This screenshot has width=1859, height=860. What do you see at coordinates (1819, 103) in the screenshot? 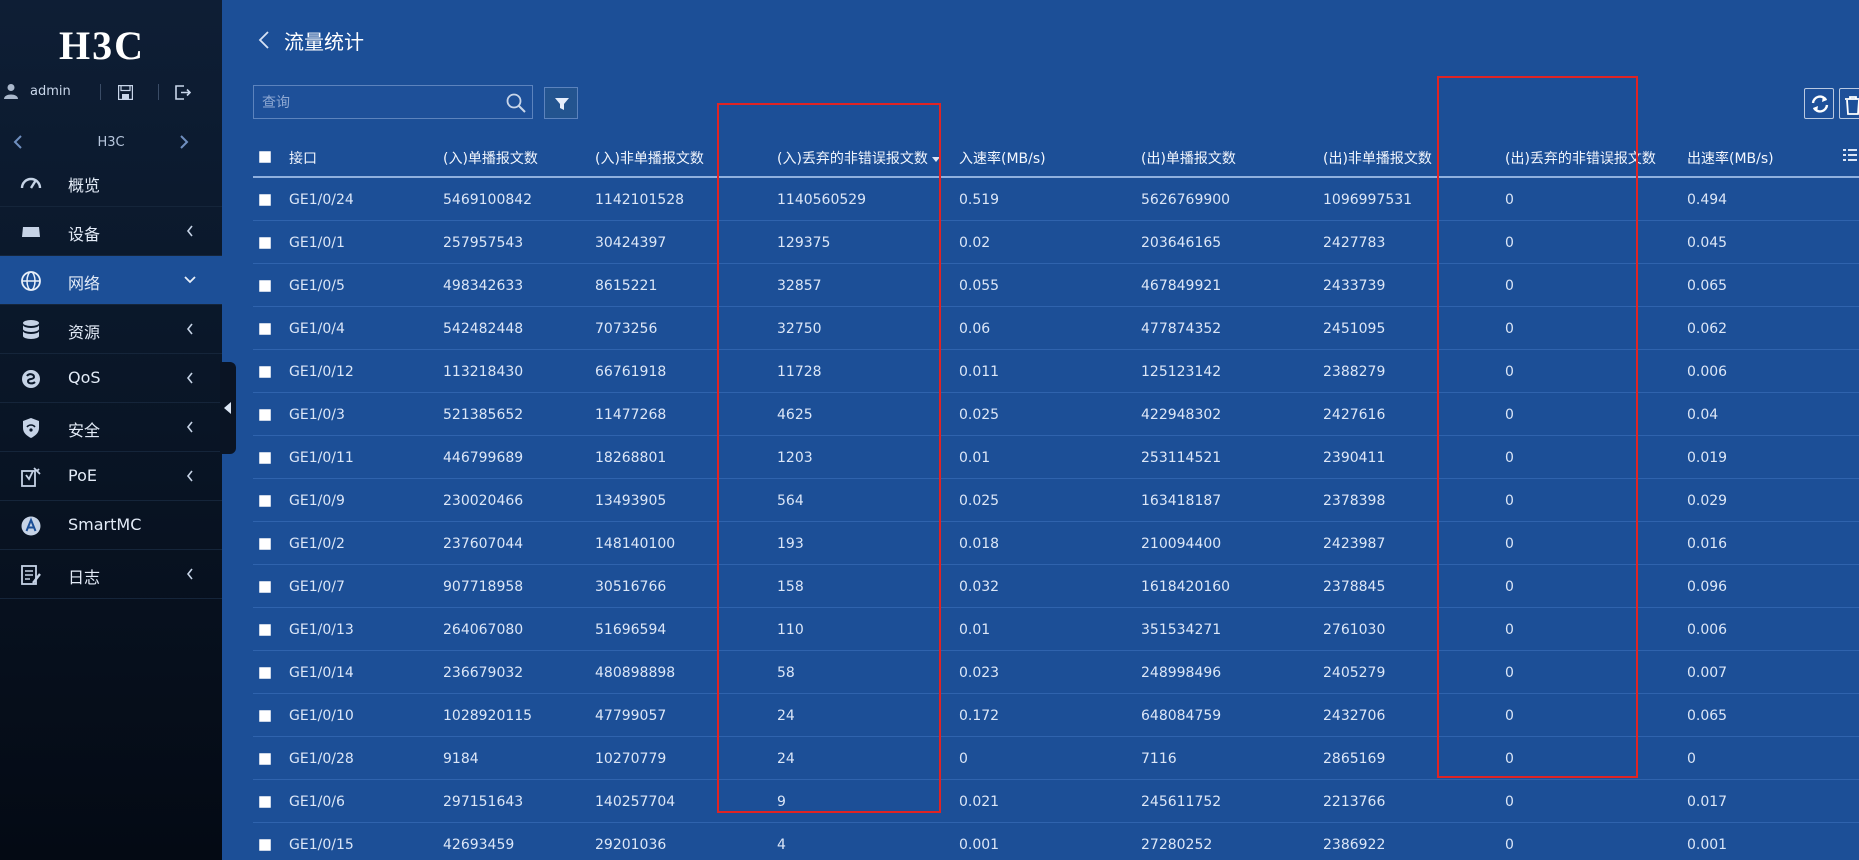
I see `refresh-button` at bounding box center [1819, 103].